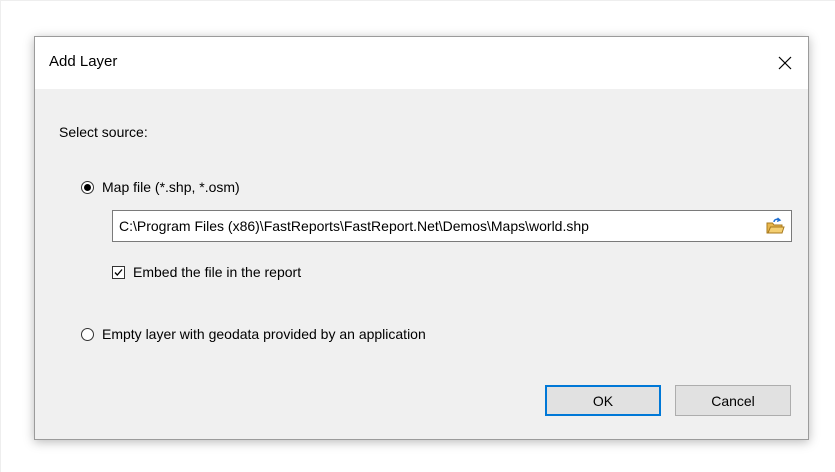  What do you see at coordinates (87, 187) in the screenshot?
I see `map-file-radio` at bounding box center [87, 187].